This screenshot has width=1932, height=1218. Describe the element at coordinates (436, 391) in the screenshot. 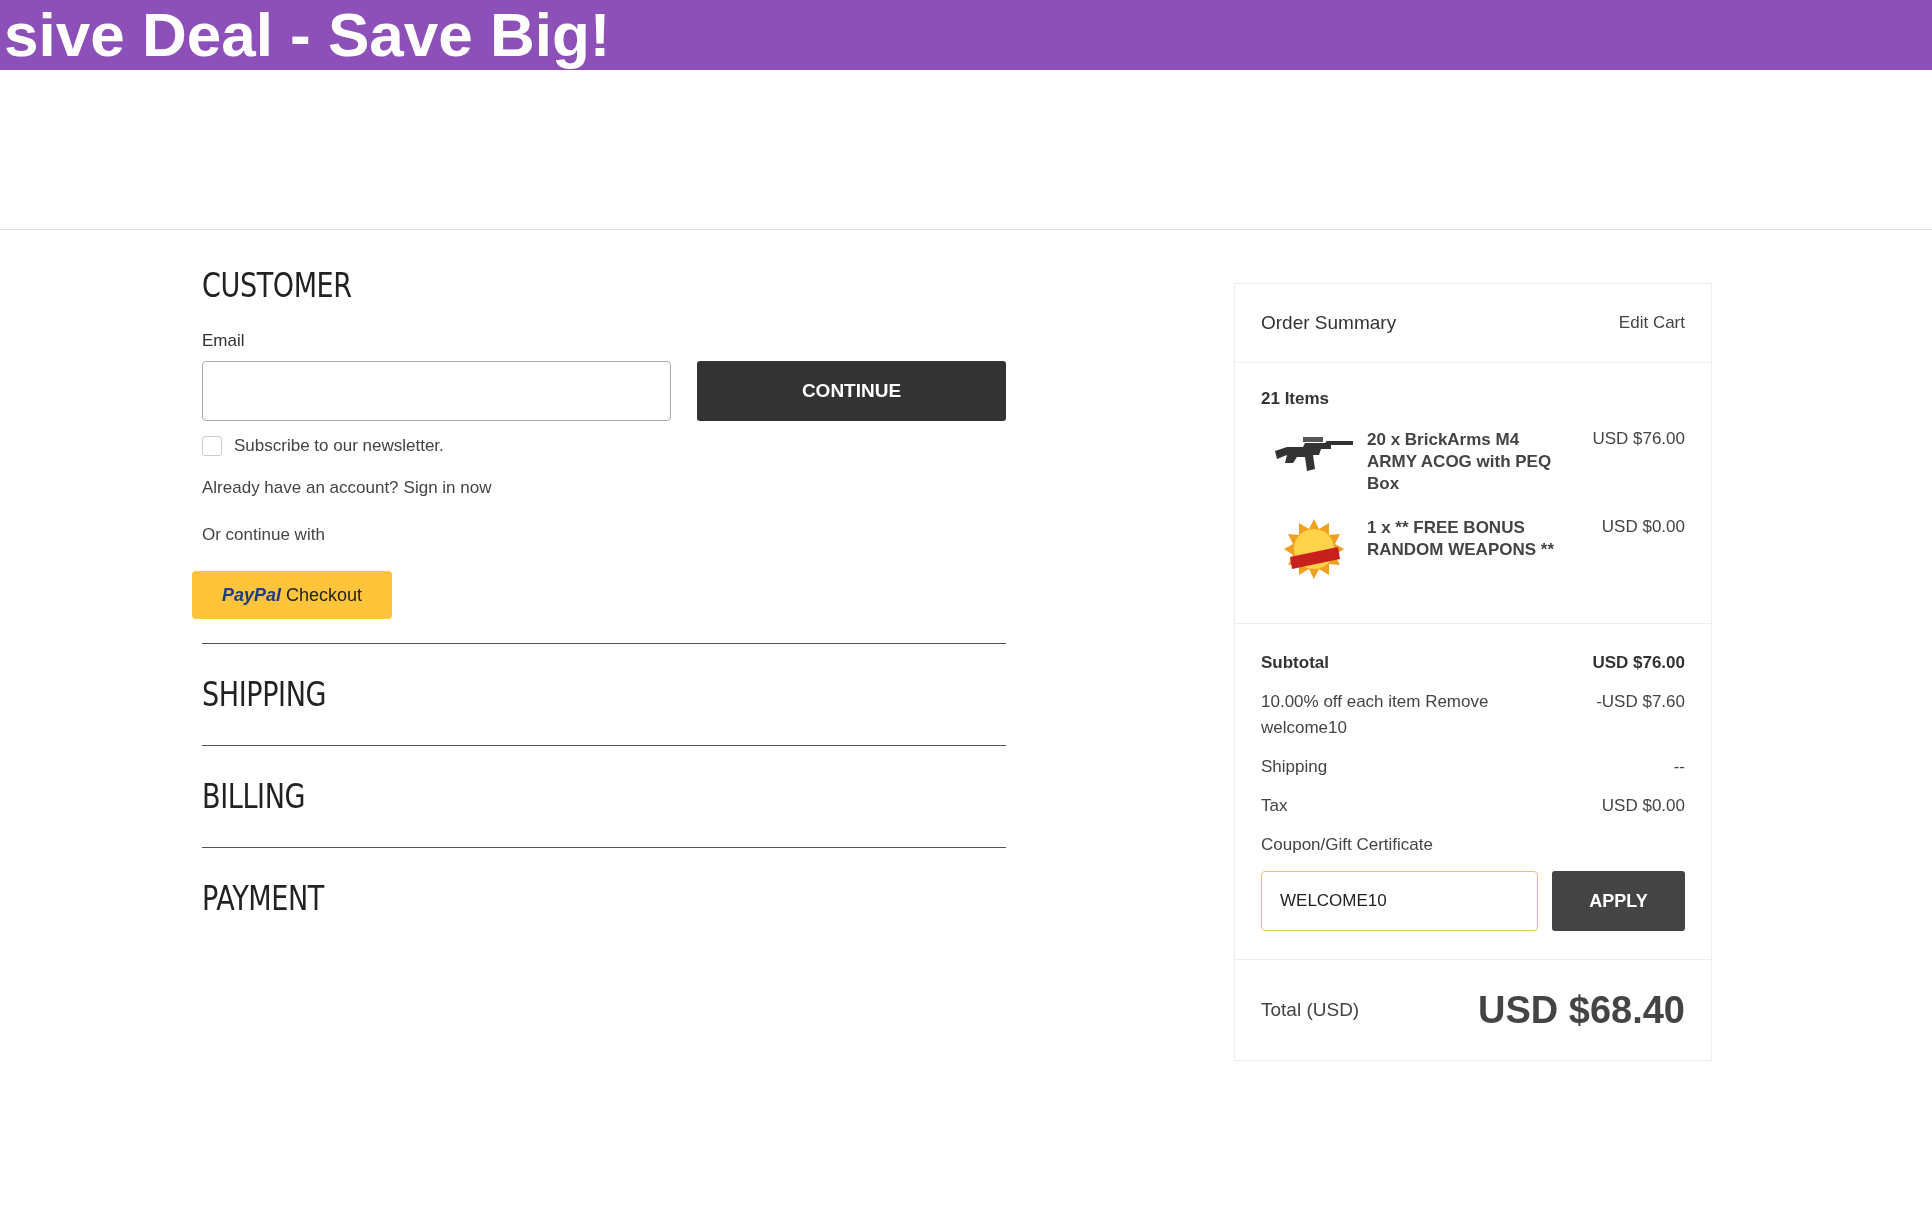

I see `email-input` at that location.